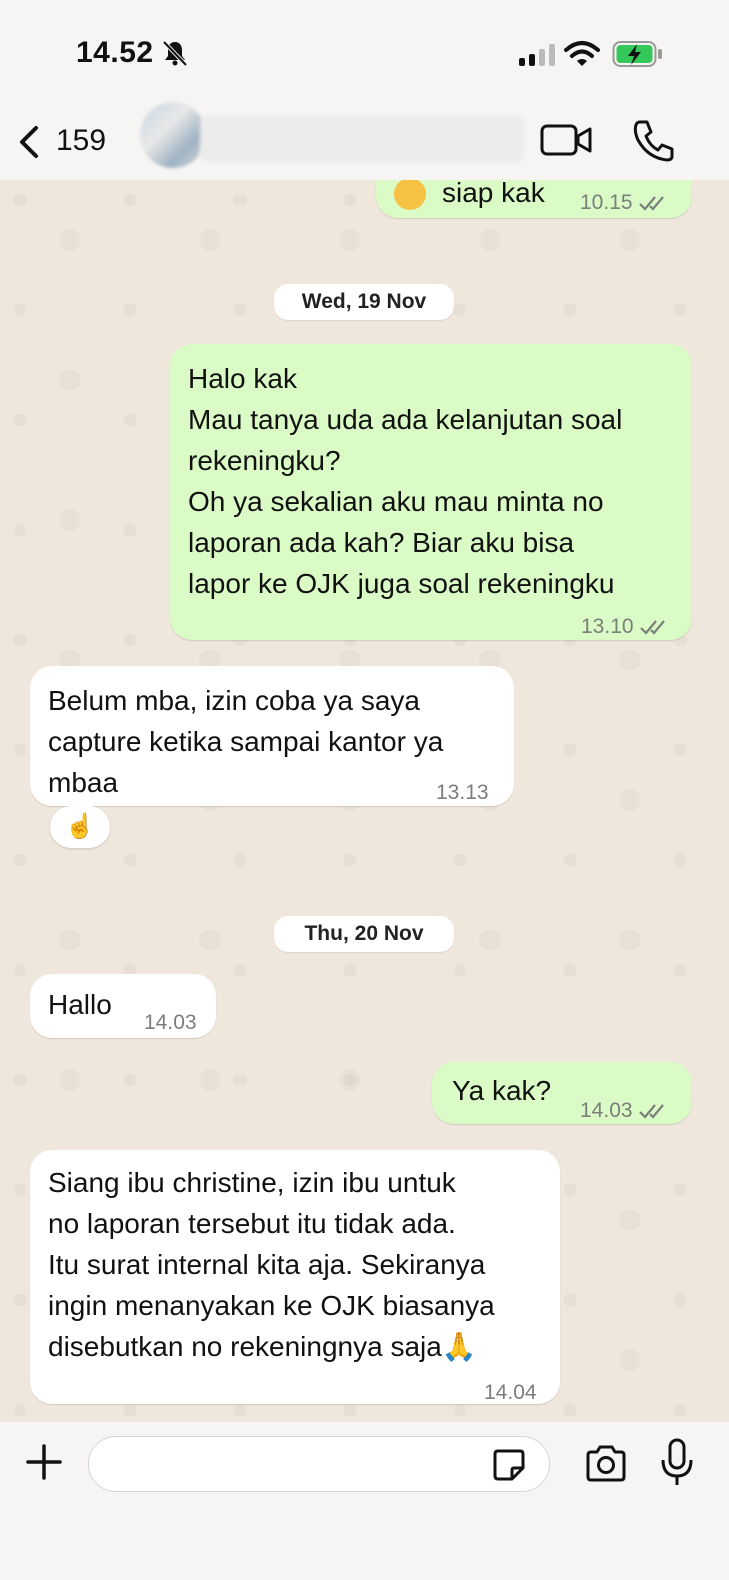  I want to click on chat-header: 159, so click(364, 141).